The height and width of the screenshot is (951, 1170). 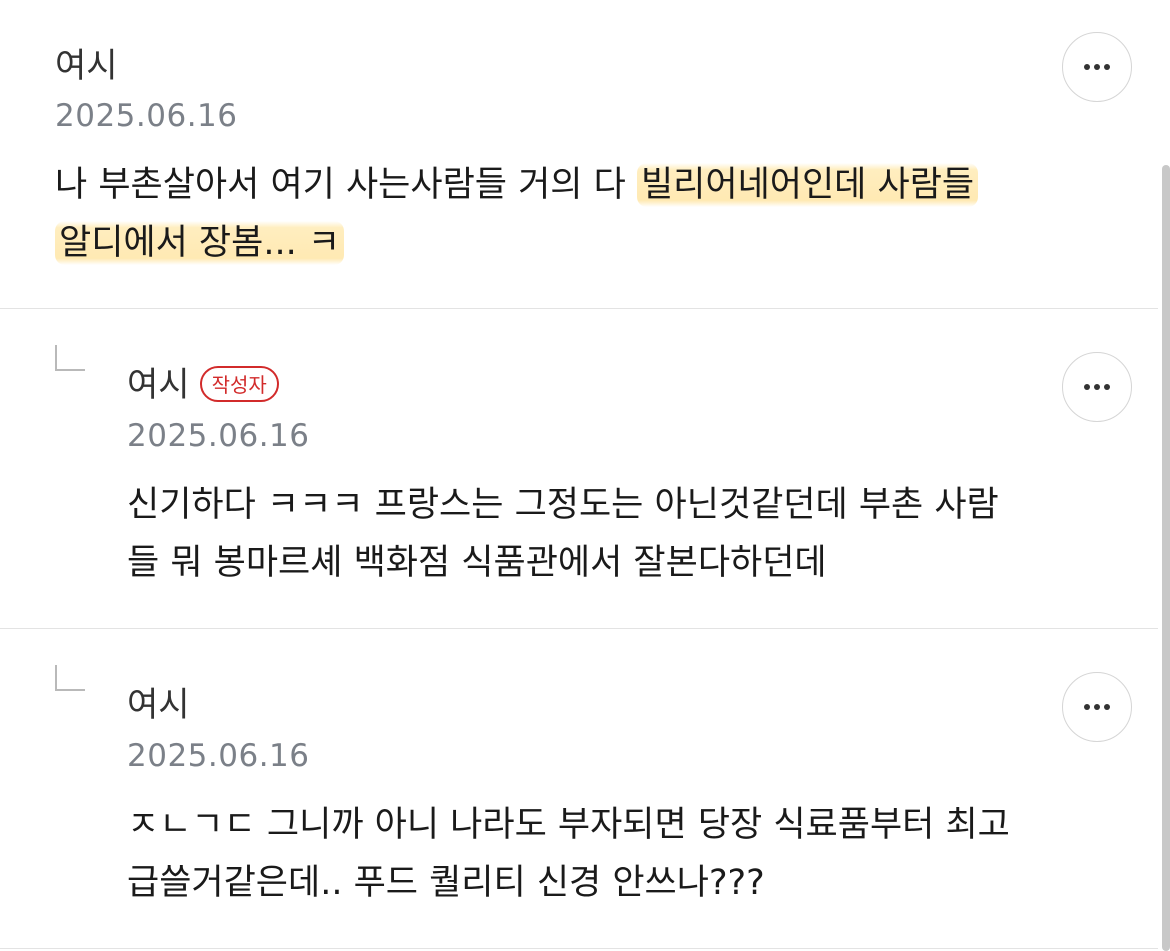 I want to click on highlighted-text: 알디에서 장봄... ㅋ, so click(x=200, y=243).